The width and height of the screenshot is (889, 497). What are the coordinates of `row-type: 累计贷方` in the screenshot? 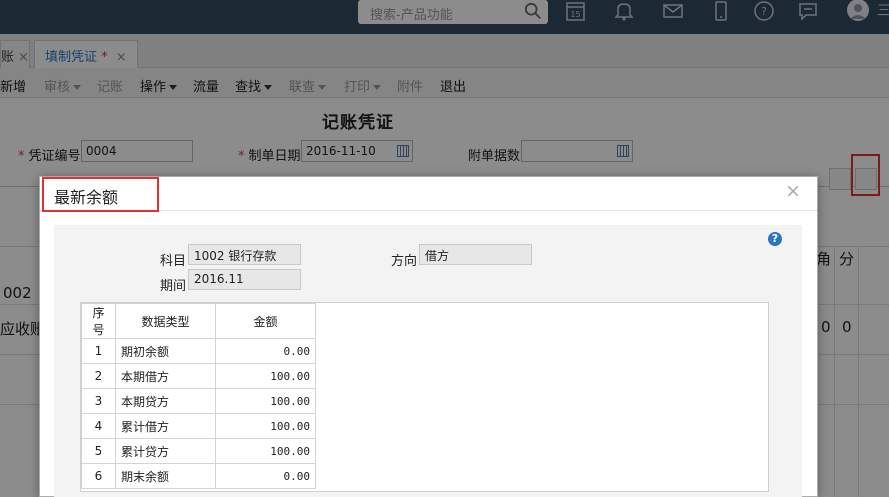 It's located at (165, 451).